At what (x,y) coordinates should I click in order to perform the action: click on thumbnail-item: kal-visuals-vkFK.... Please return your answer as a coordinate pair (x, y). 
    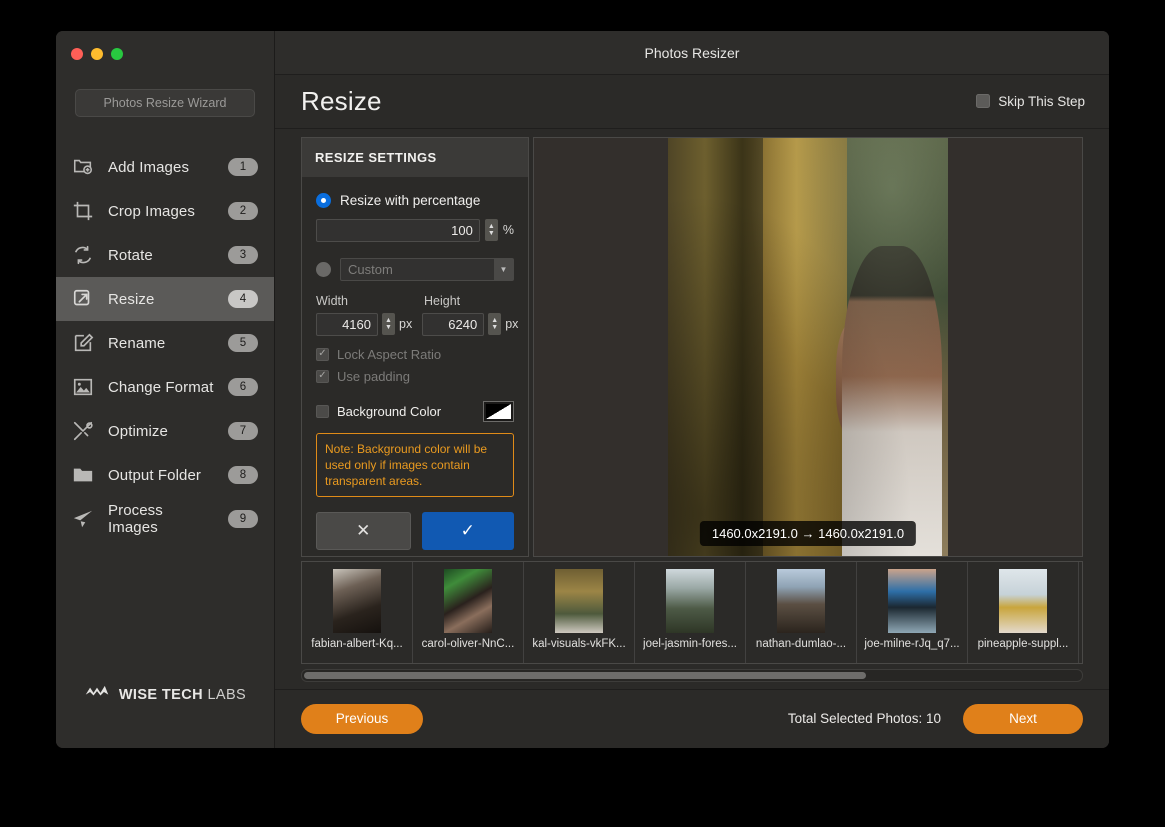
    Looking at the image, I should click on (579, 612).